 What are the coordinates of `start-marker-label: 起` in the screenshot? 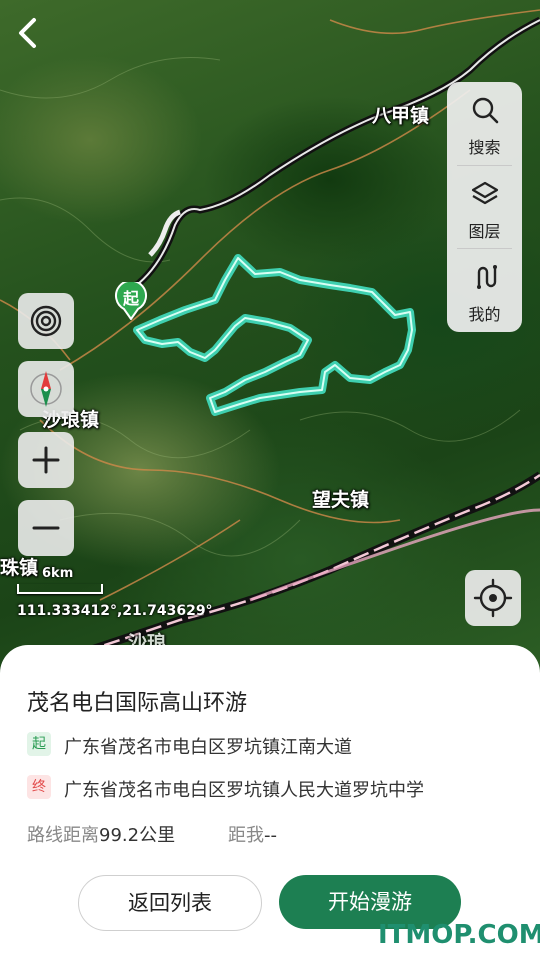 It's located at (130, 298).